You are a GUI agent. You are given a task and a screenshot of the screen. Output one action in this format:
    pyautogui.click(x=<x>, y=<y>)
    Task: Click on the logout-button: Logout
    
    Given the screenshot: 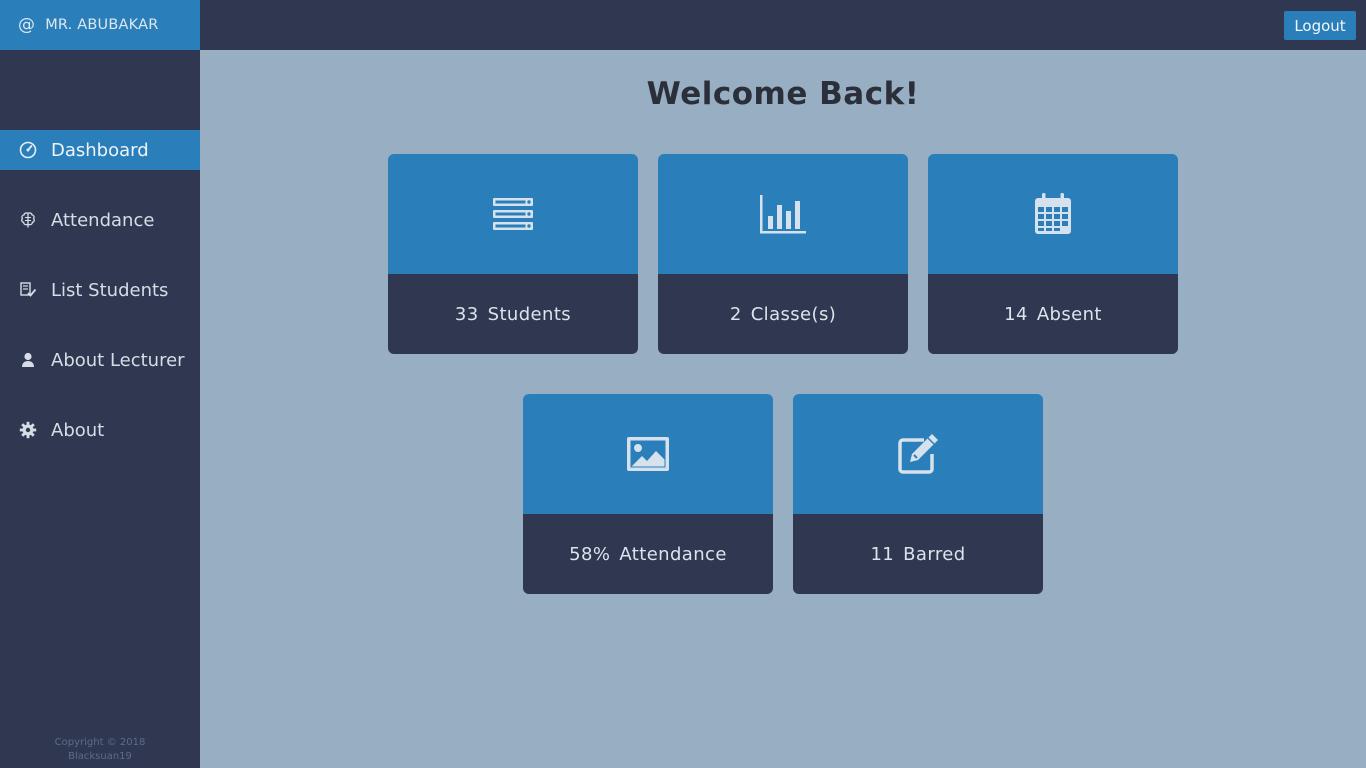 What is the action you would take?
    pyautogui.click(x=1320, y=25)
    